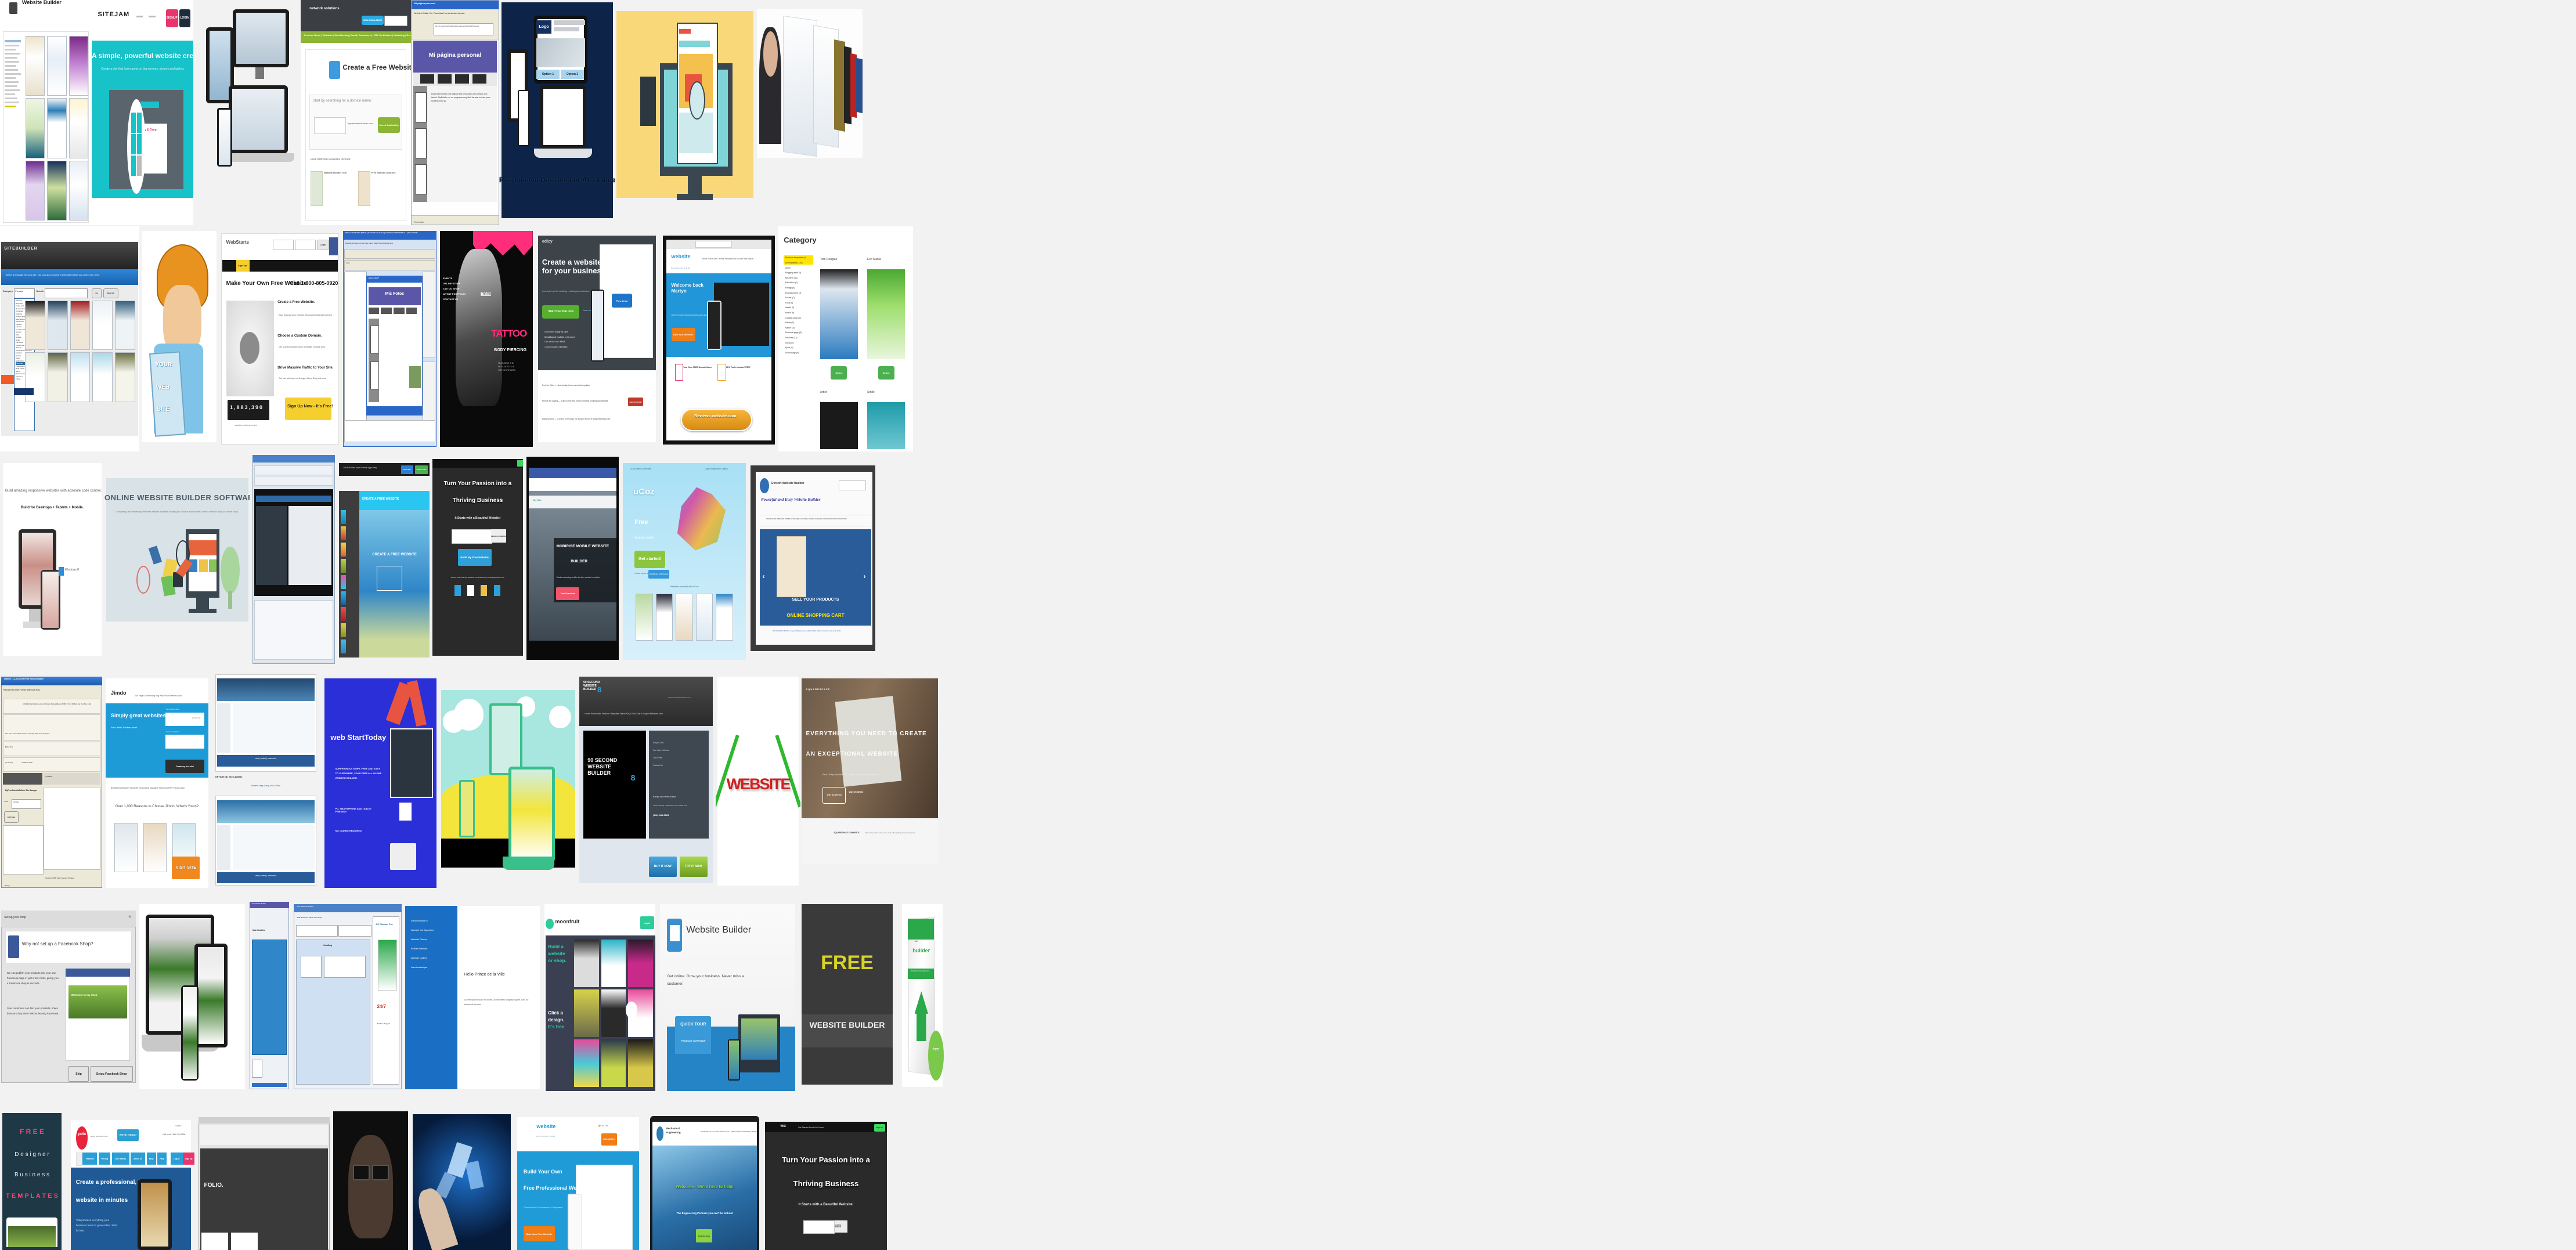 This screenshot has height=1250, width=2576. I want to click on wbb-auth: Sign In | Cart, so click(603, 1126).